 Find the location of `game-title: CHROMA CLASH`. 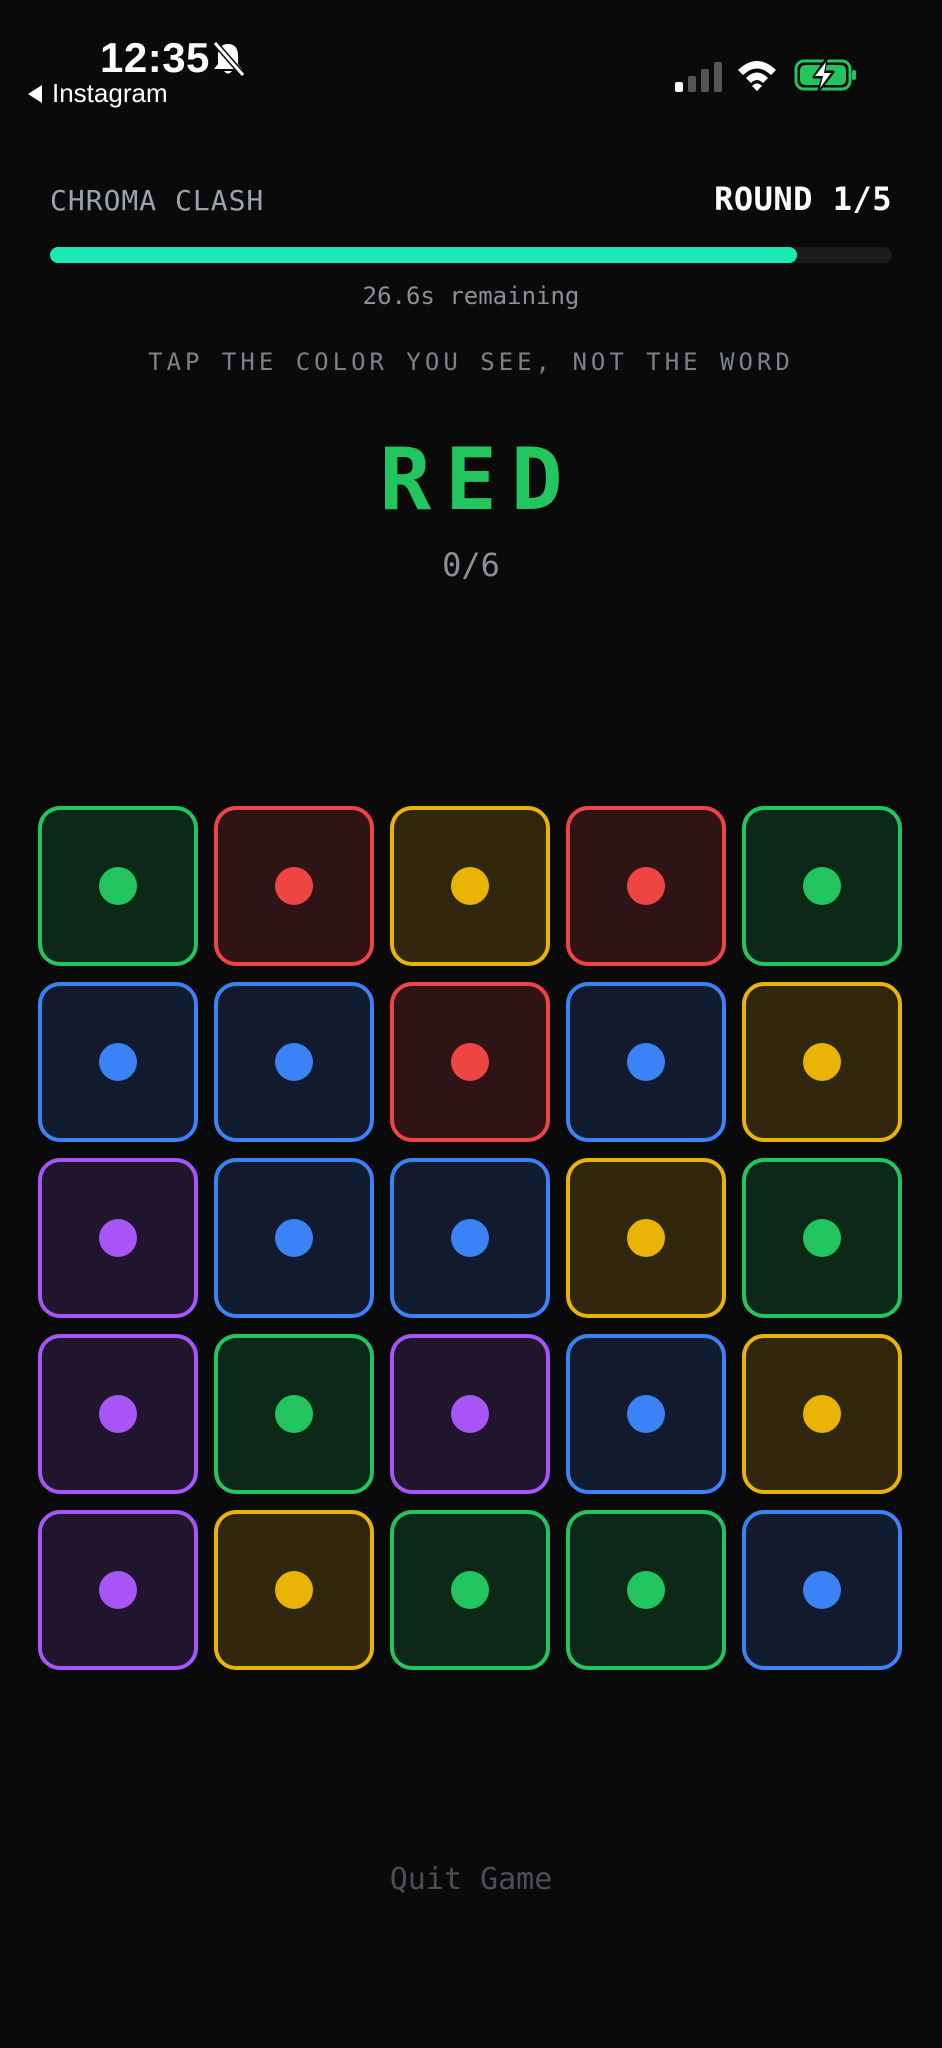

game-title: CHROMA CLASH is located at coordinates (157, 200).